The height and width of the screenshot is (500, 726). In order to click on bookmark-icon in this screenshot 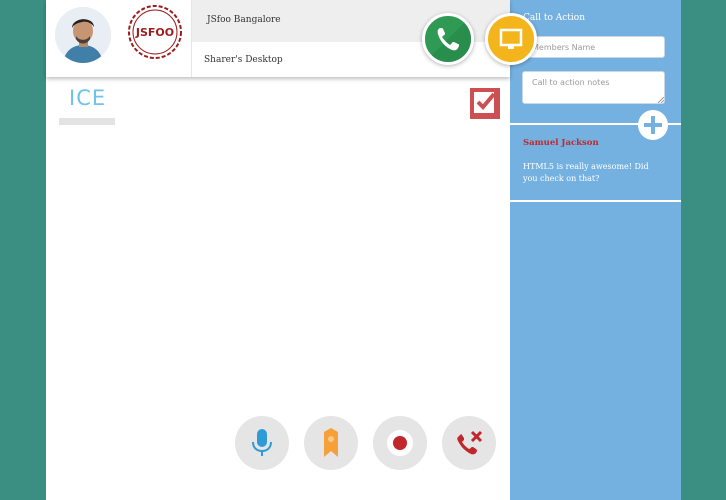, I will do `click(331, 442)`.